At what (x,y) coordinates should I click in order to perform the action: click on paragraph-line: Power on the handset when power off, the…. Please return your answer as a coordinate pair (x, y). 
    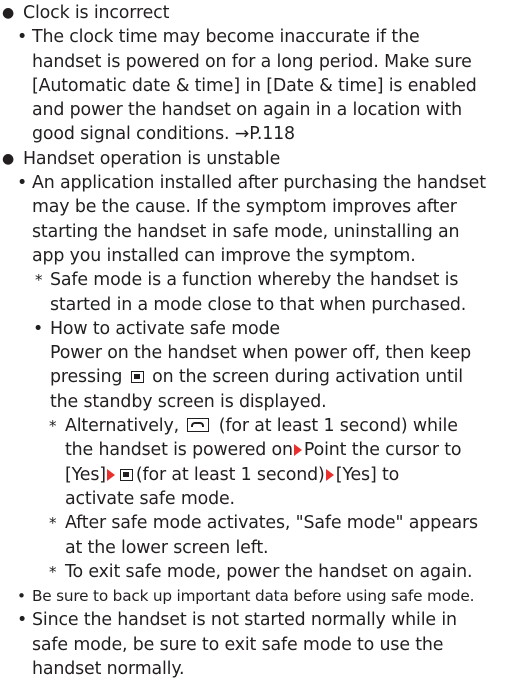
    Looking at the image, I should click on (261, 353).